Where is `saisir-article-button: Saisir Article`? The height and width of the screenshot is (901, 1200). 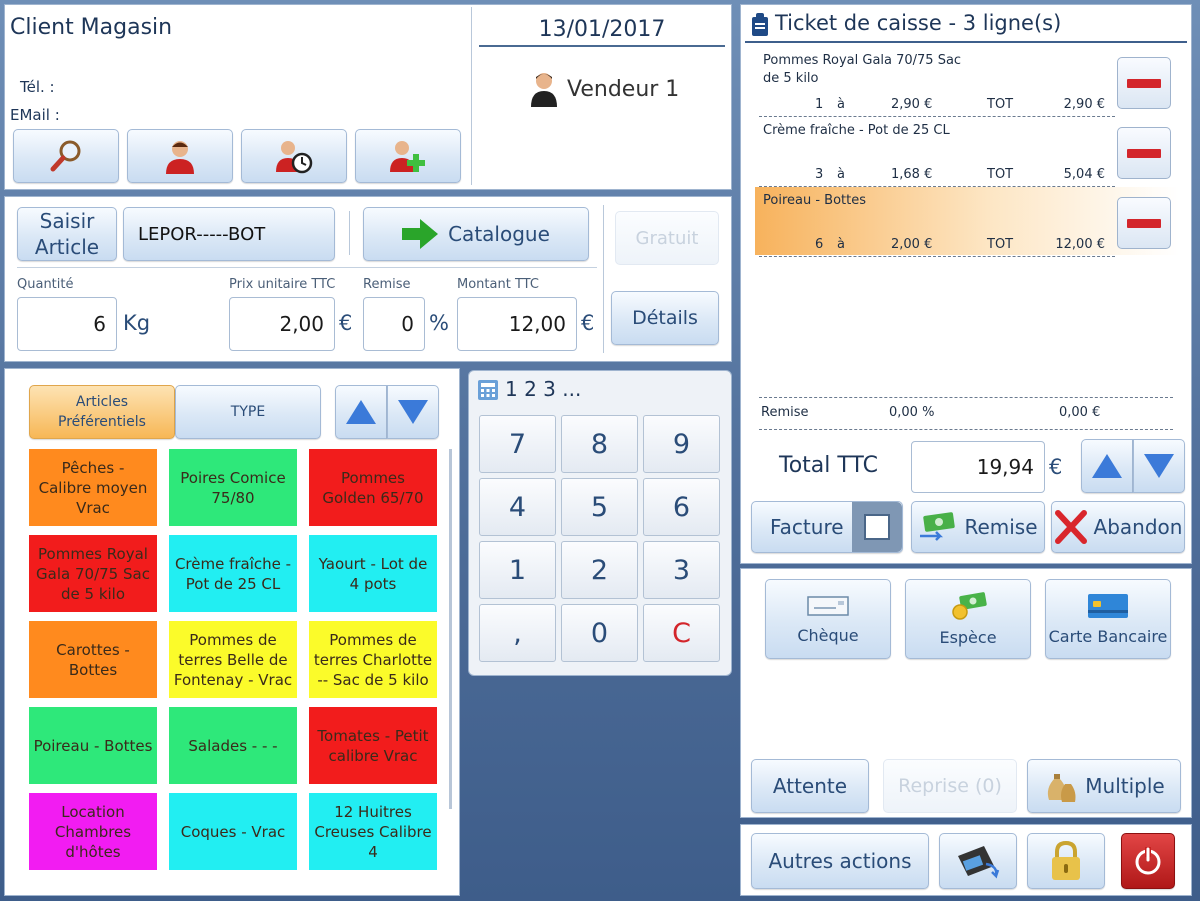 saisir-article-button: Saisir Article is located at coordinates (67, 234).